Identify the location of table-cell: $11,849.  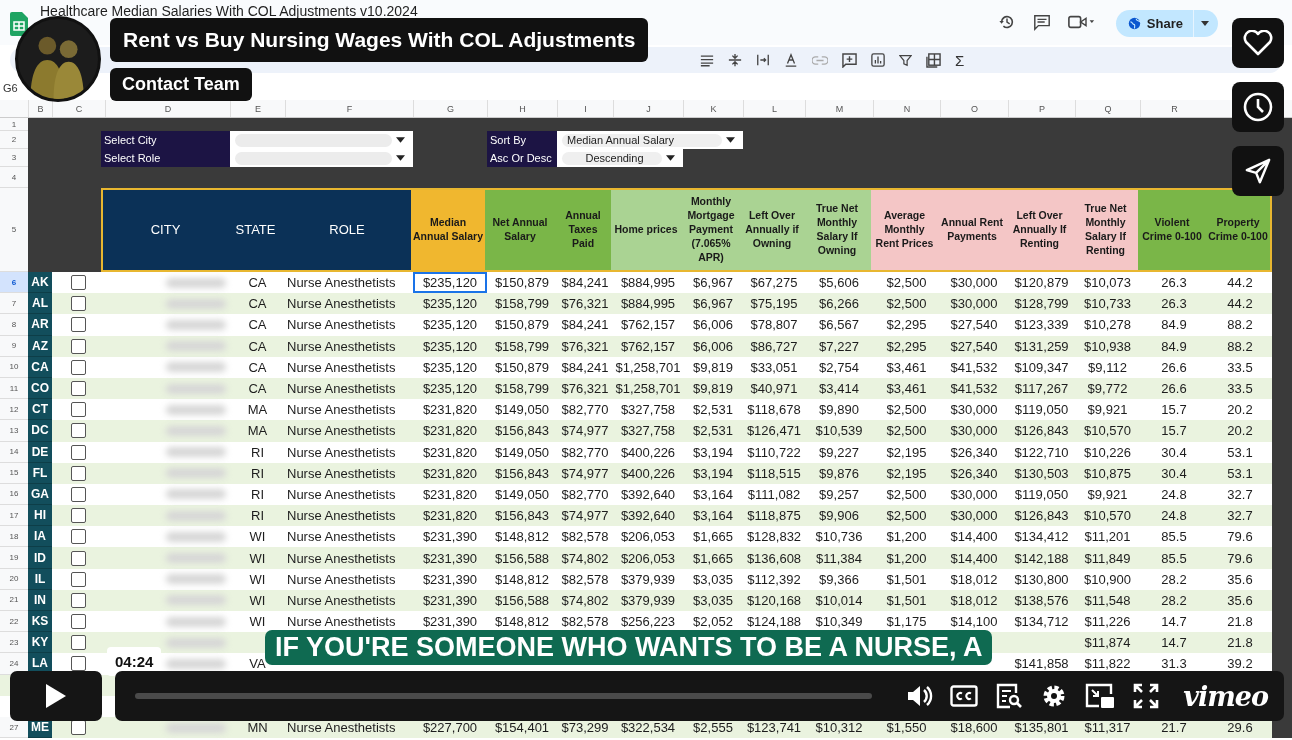
(1107, 558).